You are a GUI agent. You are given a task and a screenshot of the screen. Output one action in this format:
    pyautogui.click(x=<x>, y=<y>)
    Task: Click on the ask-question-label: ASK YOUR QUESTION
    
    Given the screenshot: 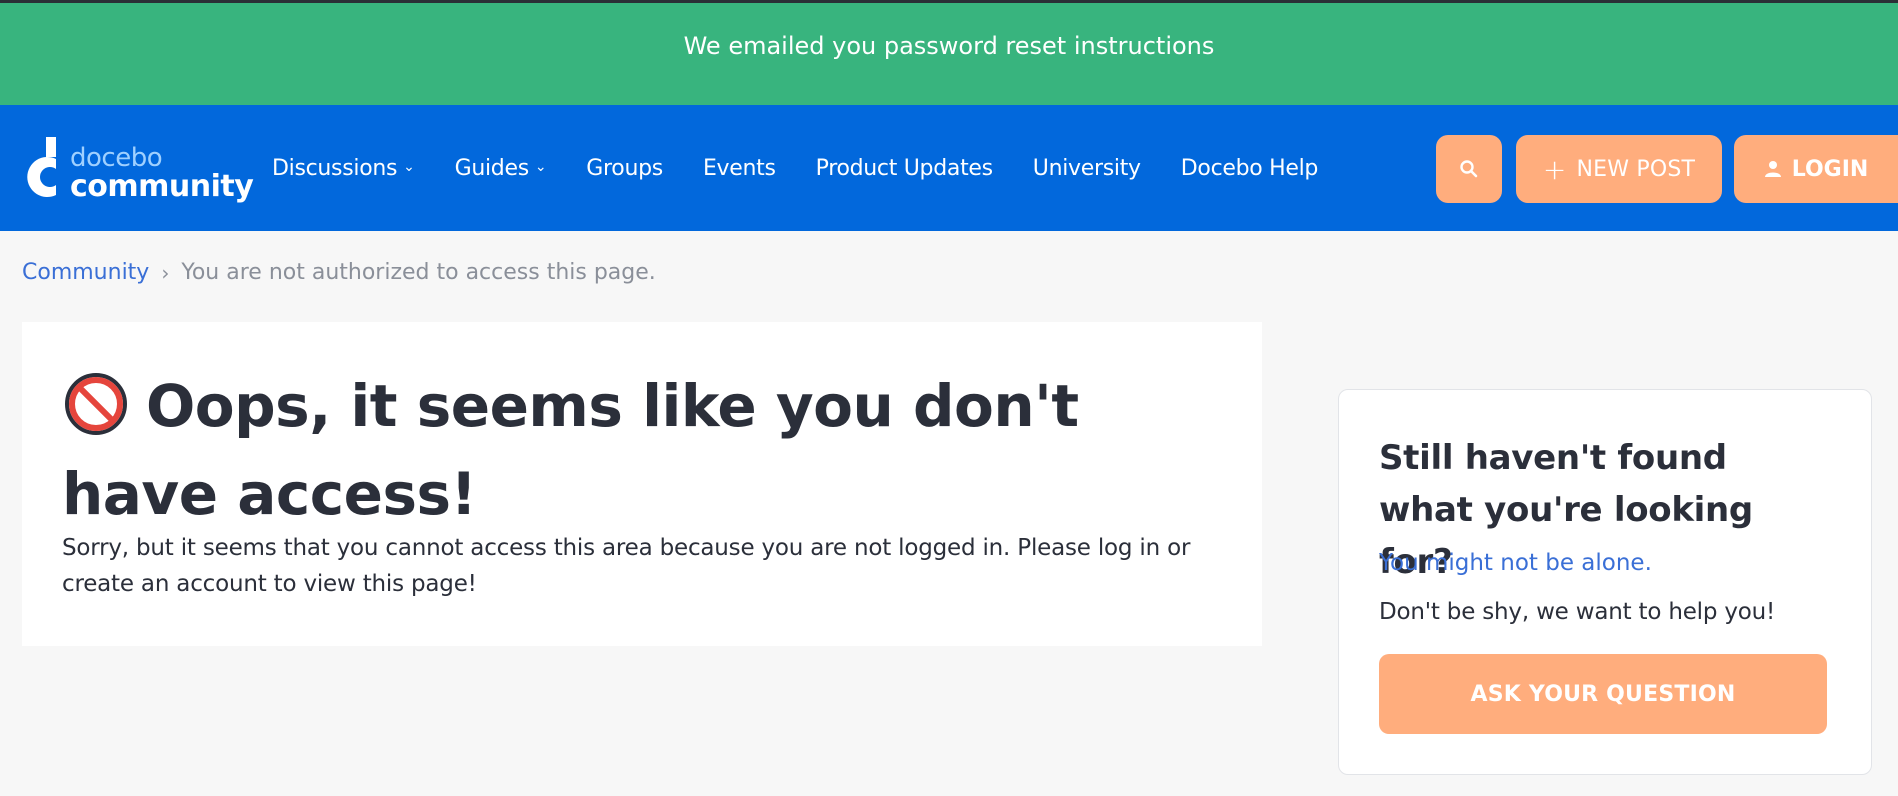 What is the action you would take?
    pyautogui.click(x=1603, y=694)
    